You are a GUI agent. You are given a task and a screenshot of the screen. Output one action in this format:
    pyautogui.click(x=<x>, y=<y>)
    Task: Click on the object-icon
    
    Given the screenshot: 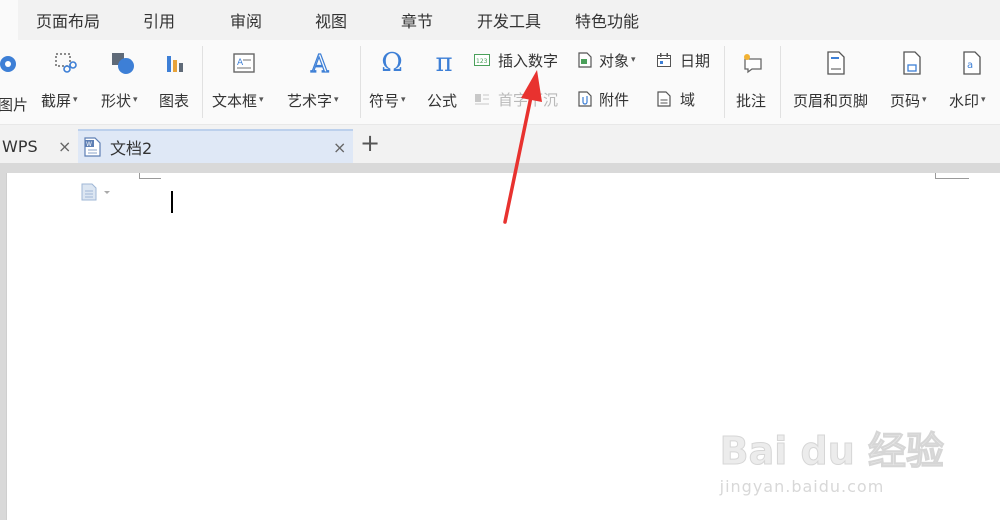 What is the action you would take?
    pyautogui.click(x=585, y=60)
    